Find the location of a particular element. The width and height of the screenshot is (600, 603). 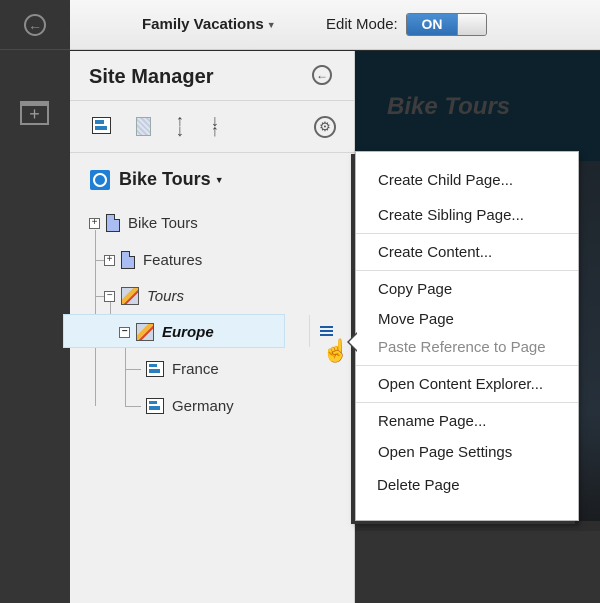

page-disabled-icon is located at coordinates (143, 126).